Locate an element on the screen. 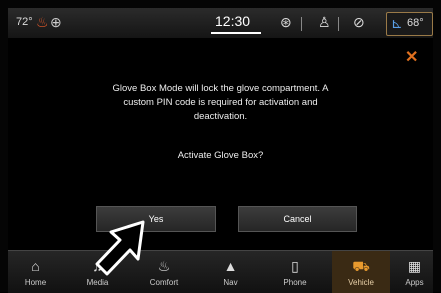  nav-label: Home is located at coordinates (35, 282).